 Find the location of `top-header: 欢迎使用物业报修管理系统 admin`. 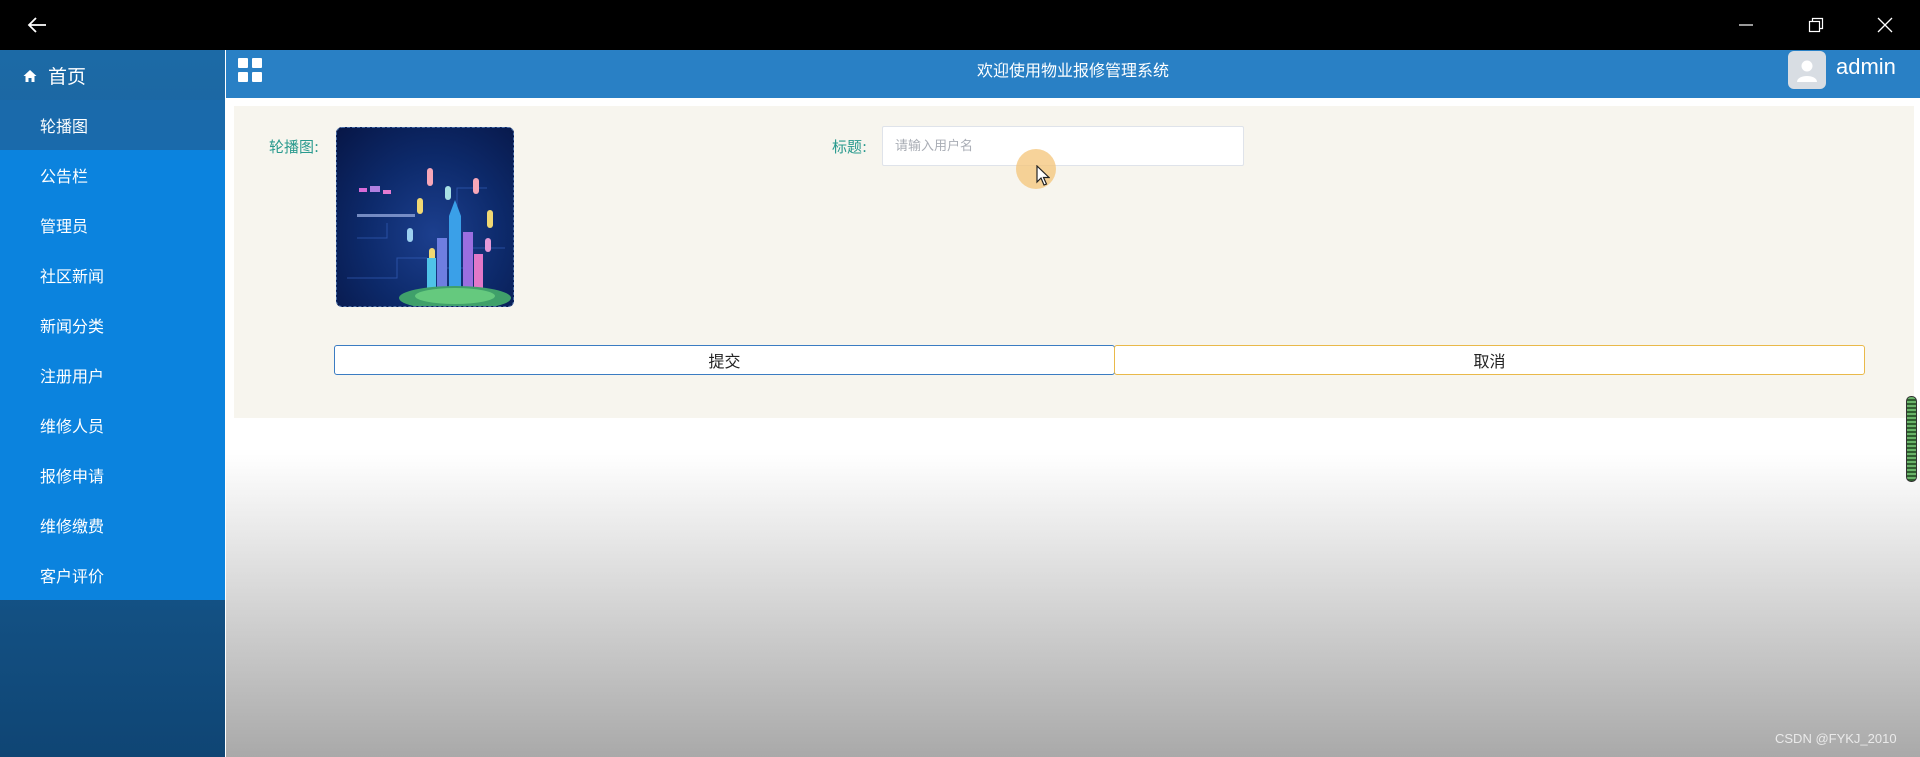

top-header: 欢迎使用物业报修管理系统 admin is located at coordinates (1073, 74).